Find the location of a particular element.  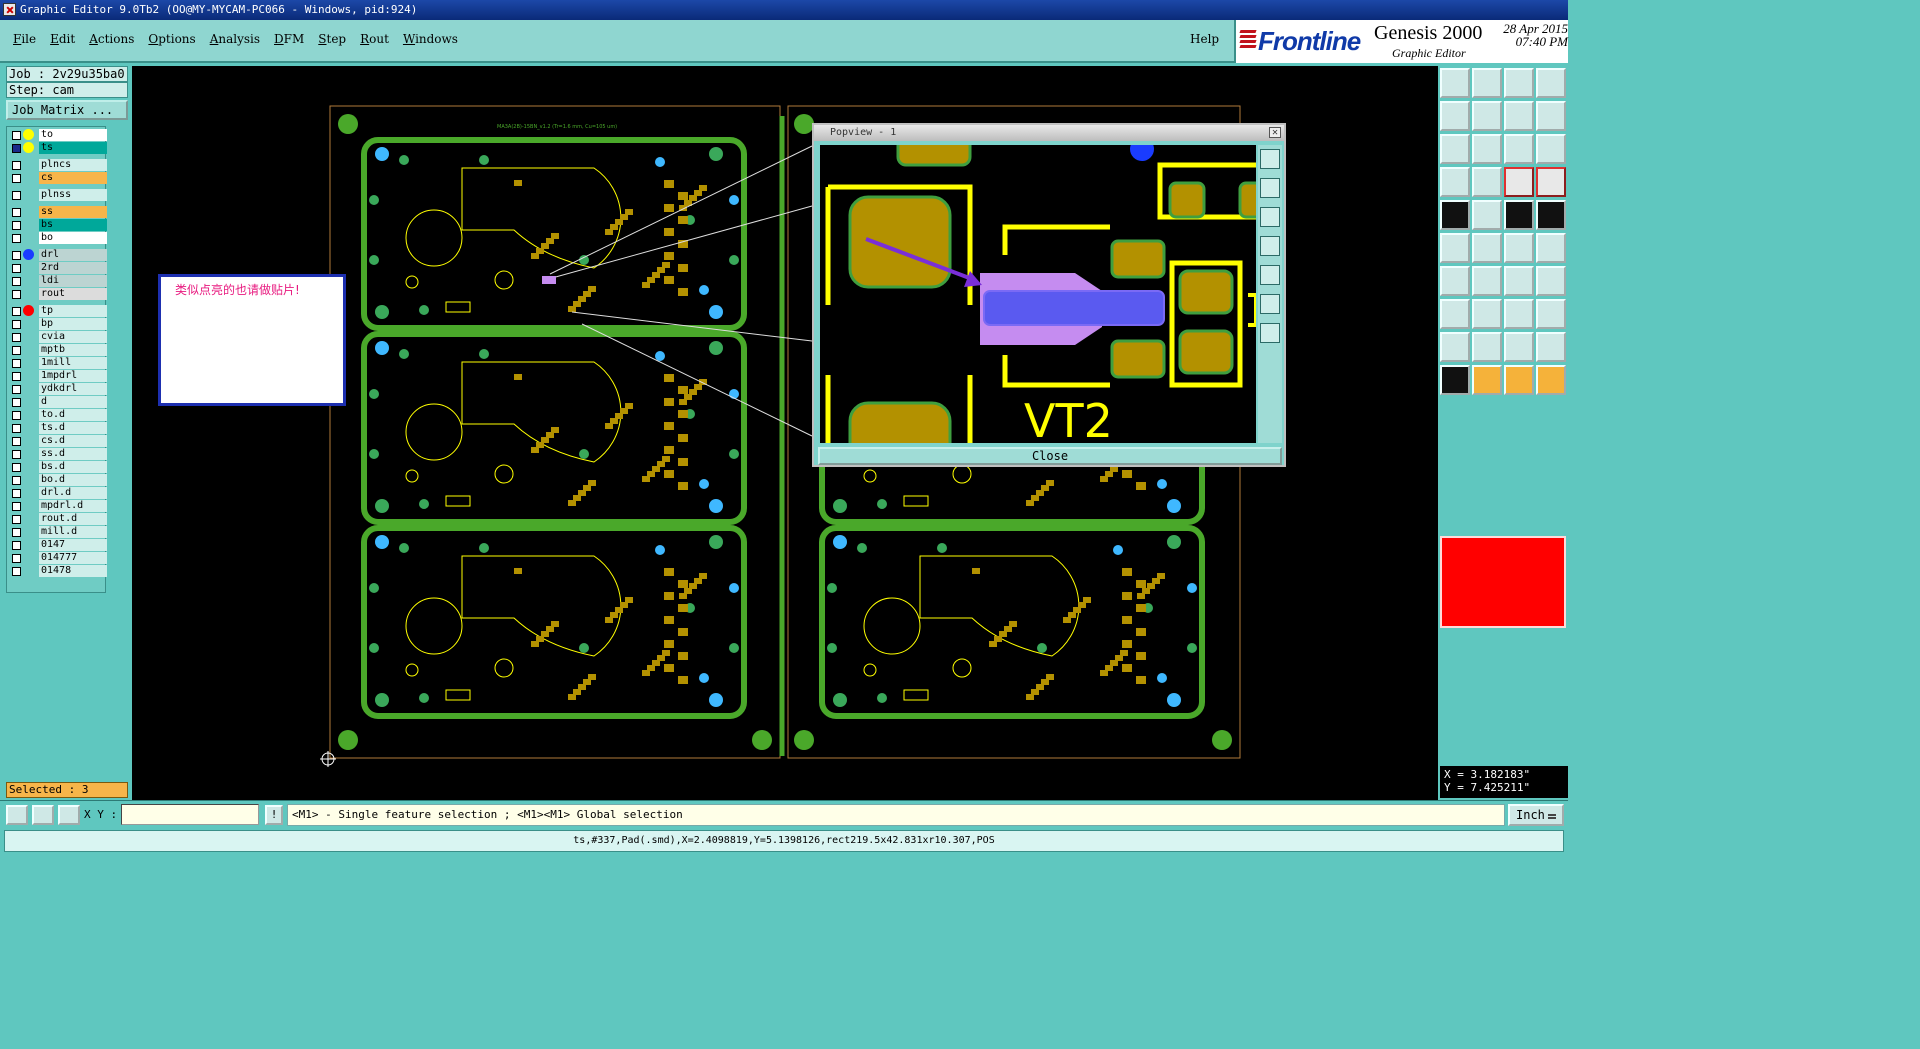

grid-icon is located at coordinates (69, 815).